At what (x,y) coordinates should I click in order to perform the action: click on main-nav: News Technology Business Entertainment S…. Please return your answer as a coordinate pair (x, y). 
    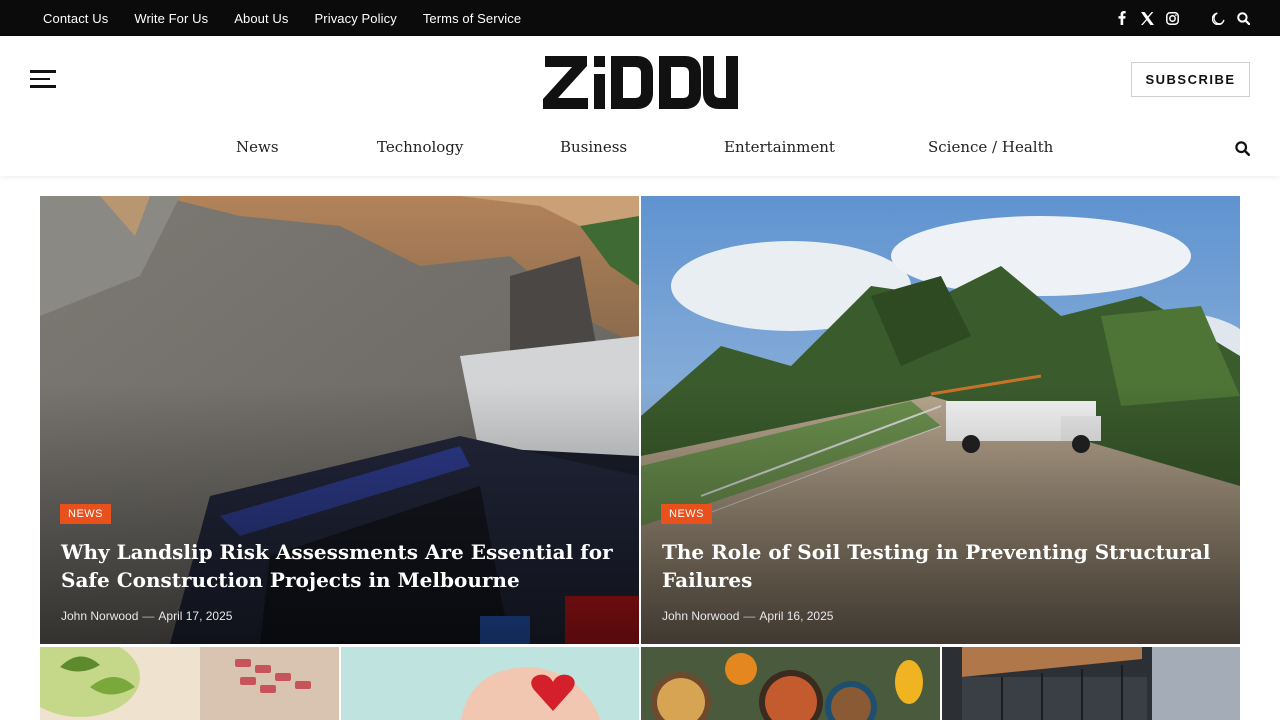
    Looking at the image, I should click on (640, 148).